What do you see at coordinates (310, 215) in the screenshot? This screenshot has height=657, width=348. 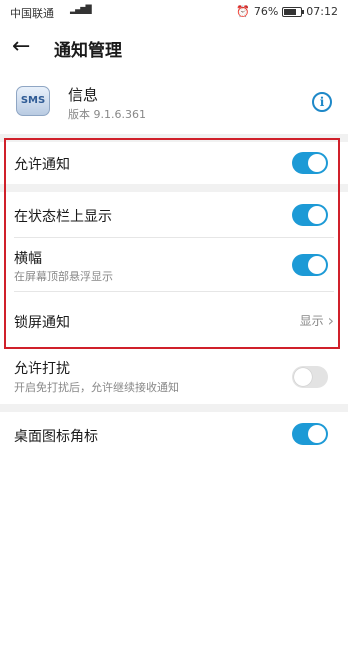 I see `status-bar-display-toggle` at bounding box center [310, 215].